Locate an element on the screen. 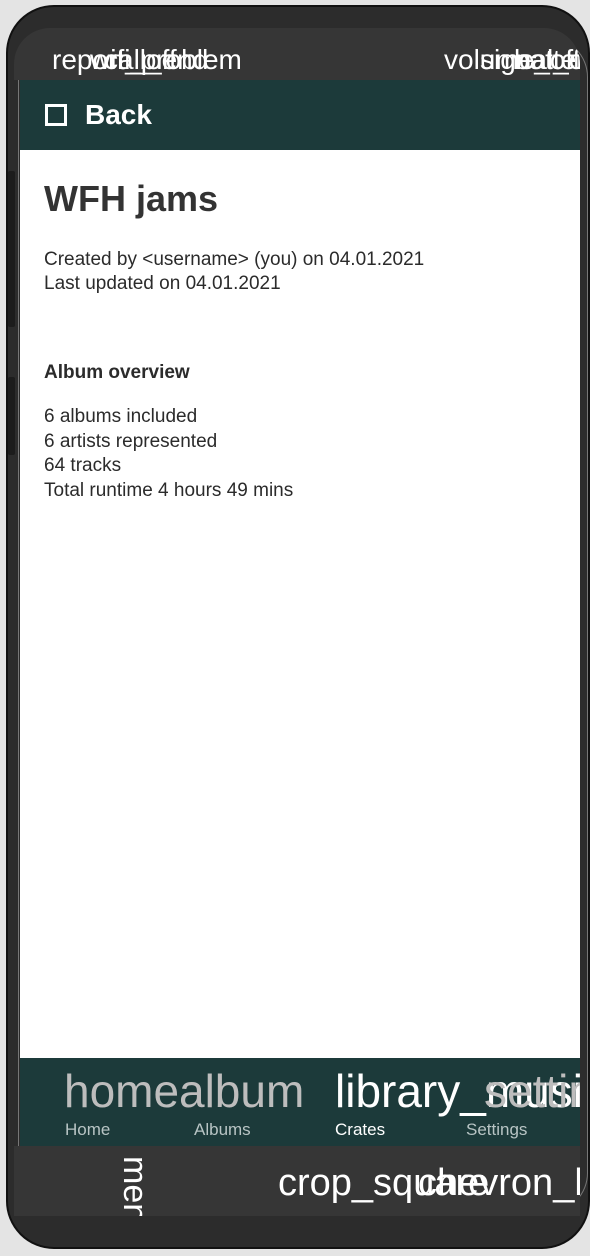 The height and width of the screenshot is (1256, 590). tracks-count: 64 tracks is located at coordinates (83, 465).